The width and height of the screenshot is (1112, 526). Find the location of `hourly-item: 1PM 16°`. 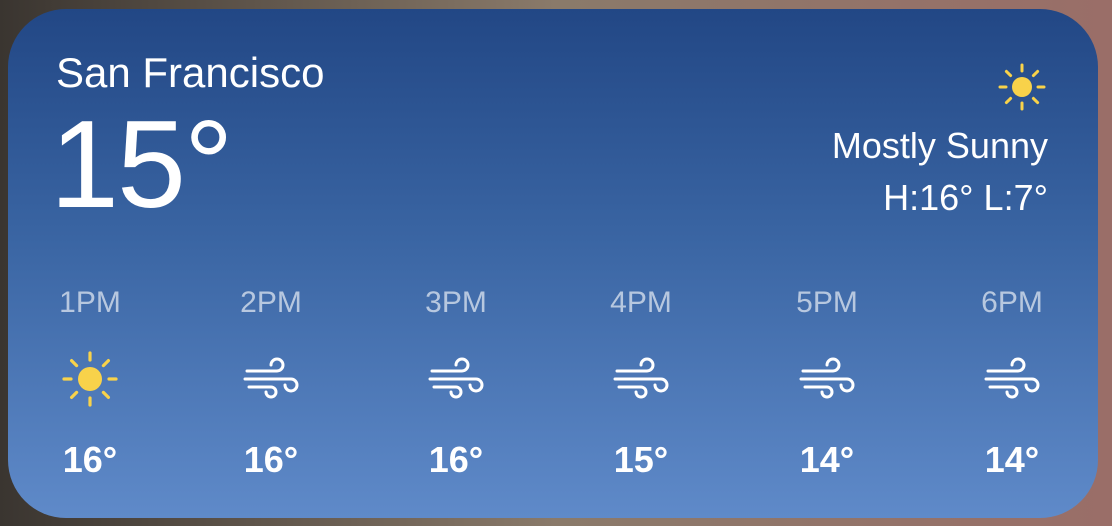

hourly-item: 1PM 16° is located at coordinates (90, 386).